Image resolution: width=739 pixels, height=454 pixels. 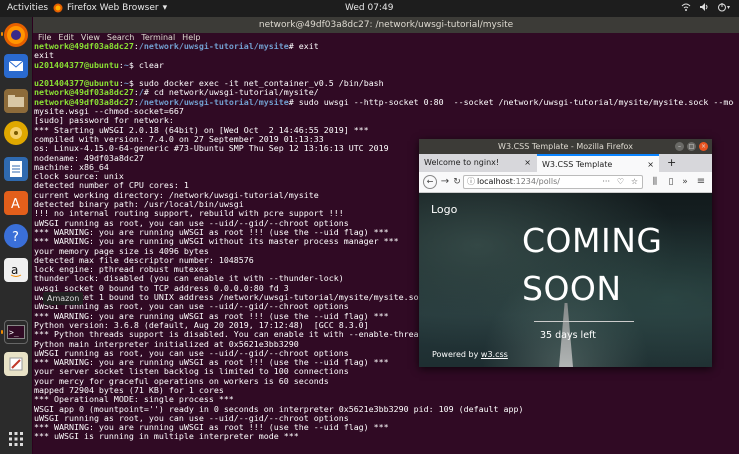 I want to click on url-bar: ⓘ localhost:1234/polls/ ··· ♡ ☆, so click(x=553, y=182).